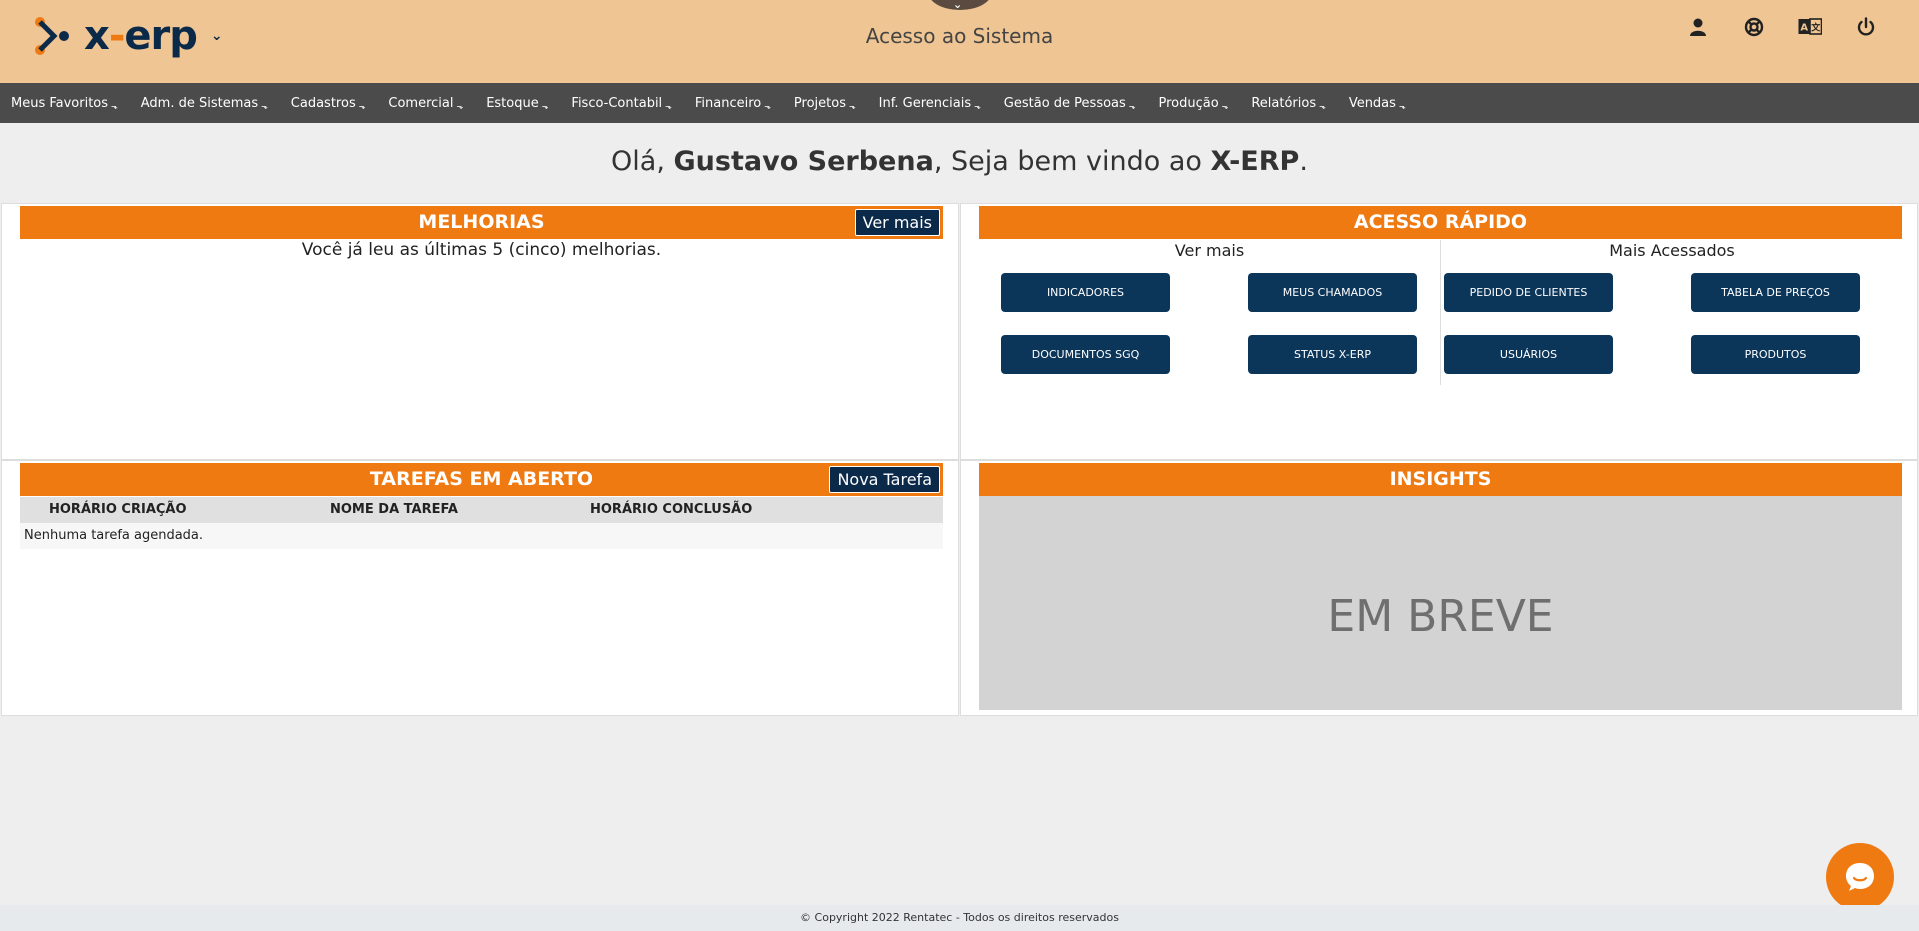 Image resolution: width=1919 pixels, height=931 pixels. I want to click on menu-fisco-contabil: Fisco-Contabil ⬎, so click(621, 103).